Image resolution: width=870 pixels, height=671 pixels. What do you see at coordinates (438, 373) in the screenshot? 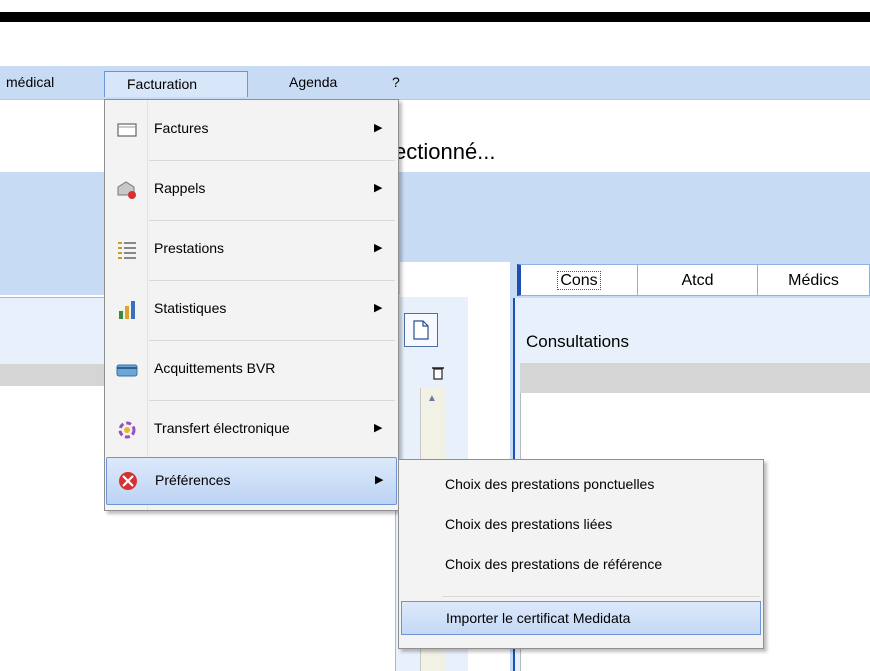
I see `delete-icon` at bounding box center [438, 373].